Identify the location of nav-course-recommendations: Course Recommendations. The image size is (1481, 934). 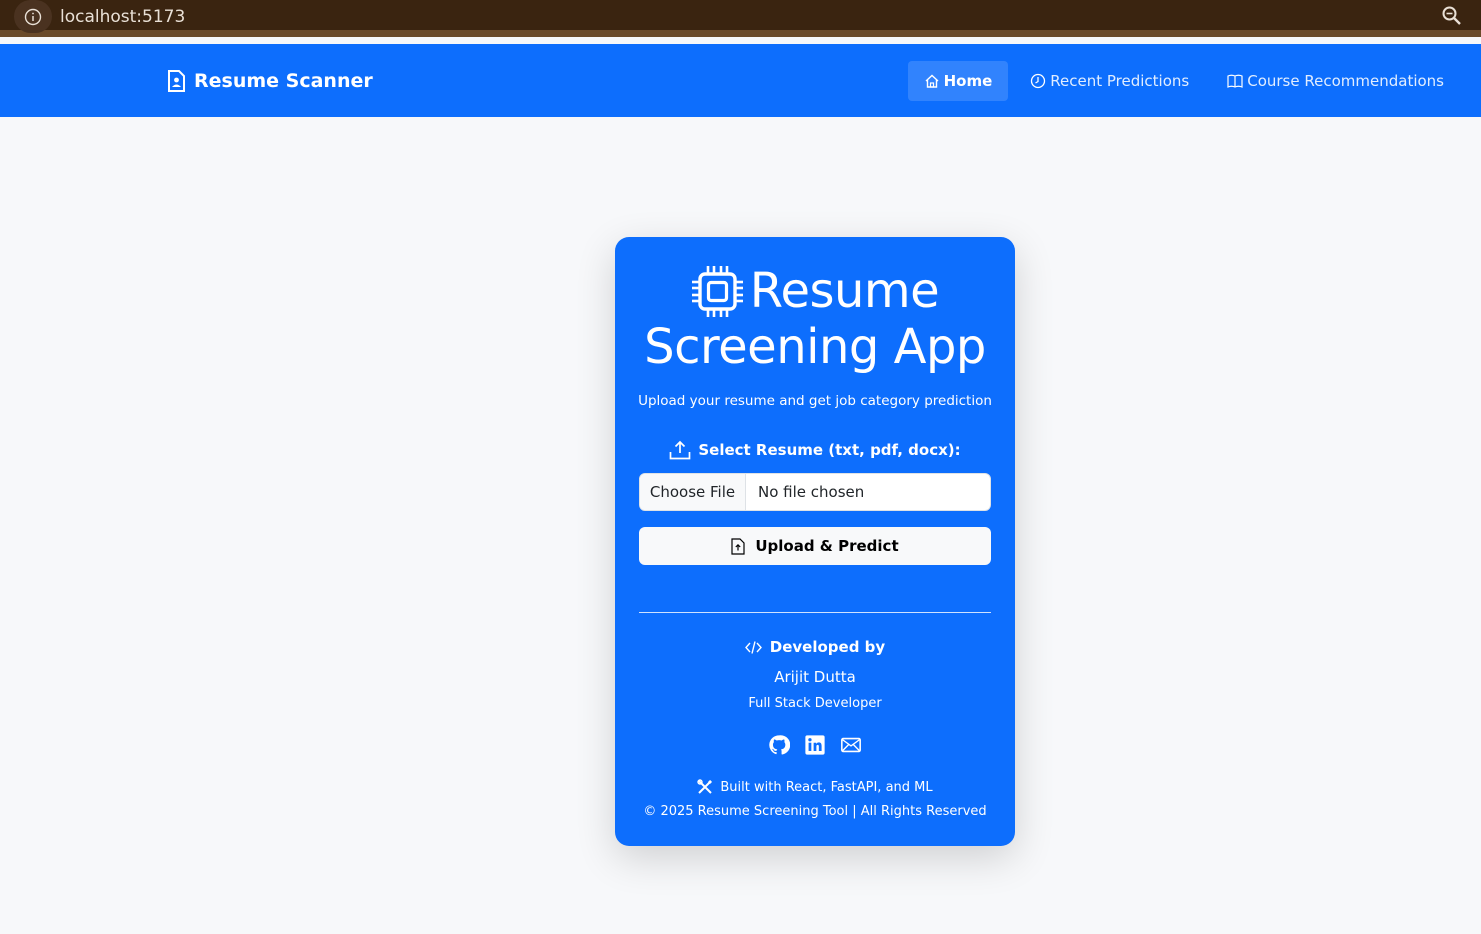
(1335, 81).